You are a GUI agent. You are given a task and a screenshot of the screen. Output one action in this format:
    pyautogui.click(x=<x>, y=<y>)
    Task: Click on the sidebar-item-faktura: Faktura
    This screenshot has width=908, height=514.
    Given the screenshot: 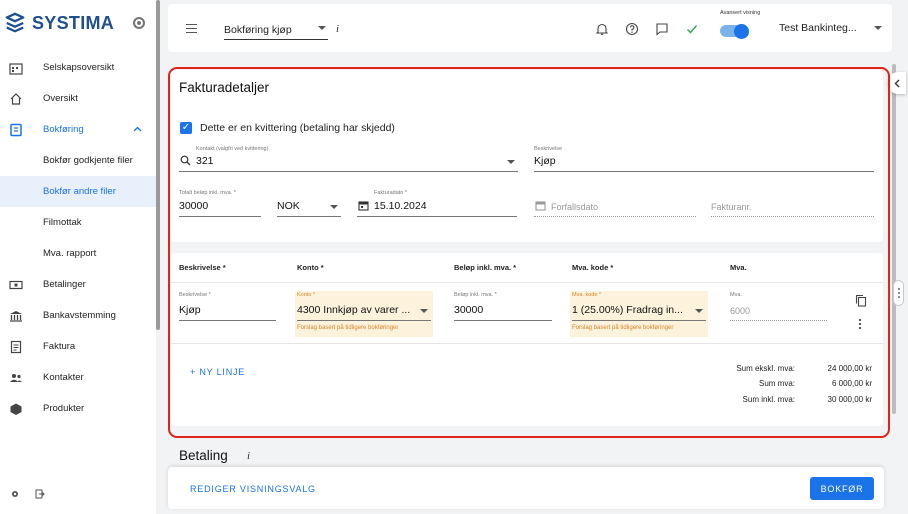 What is the action you would take?
    pyautogui.click(x=78, y=346)
    